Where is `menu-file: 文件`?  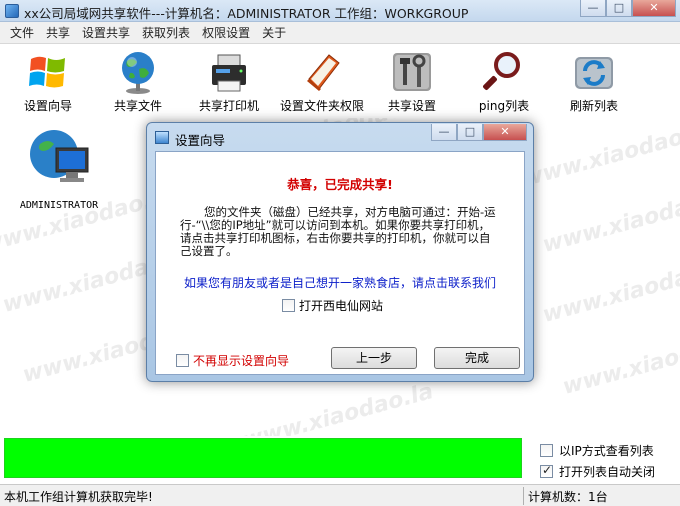
menu-file: 文件 is located at coordinates (22, 32).